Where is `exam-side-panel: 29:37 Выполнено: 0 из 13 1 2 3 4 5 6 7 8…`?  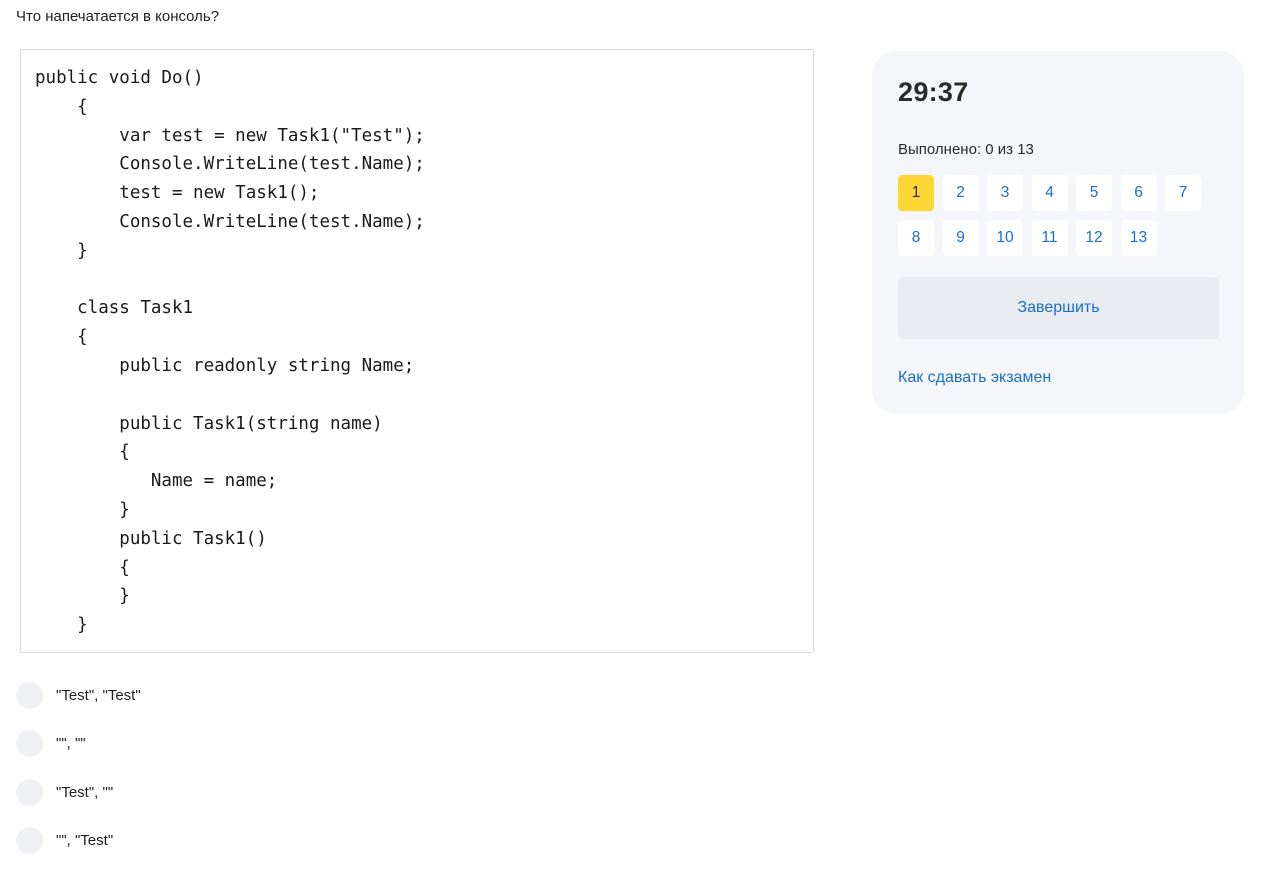
exam-side-panel: 29:37 Выполнено: 0 из 13 1 2 3 4 5 6 7 8… is located at coordinates (1058, 232).